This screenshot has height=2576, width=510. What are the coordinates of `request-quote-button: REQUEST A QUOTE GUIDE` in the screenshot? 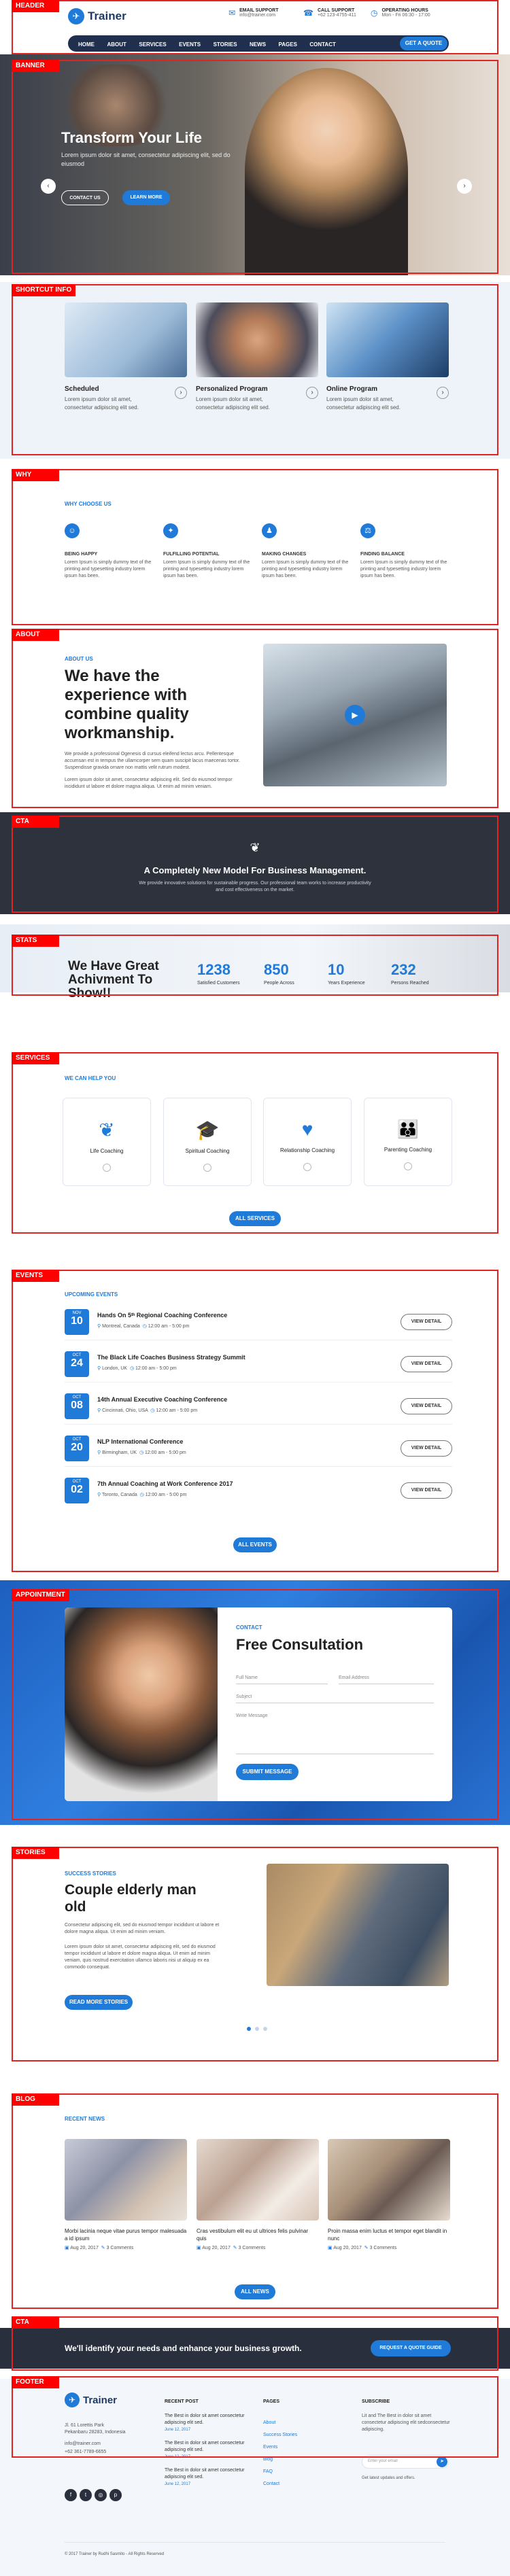 It's located at (411, 2348).